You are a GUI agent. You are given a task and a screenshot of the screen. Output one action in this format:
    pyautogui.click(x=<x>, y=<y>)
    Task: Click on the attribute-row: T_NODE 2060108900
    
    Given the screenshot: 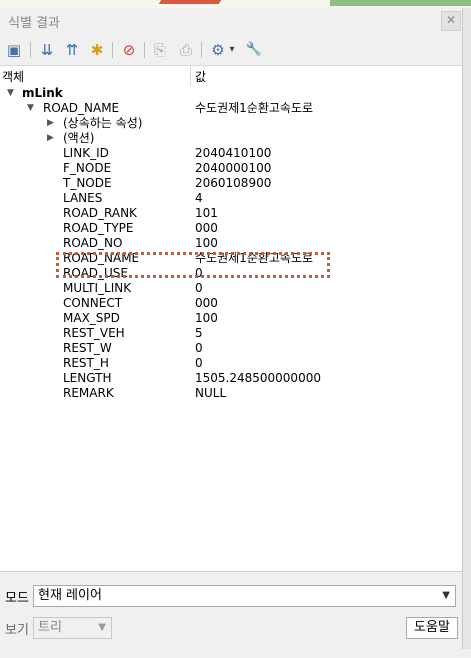 What is the action you would take?
    pyautogui.click(x=231, y=183)
    